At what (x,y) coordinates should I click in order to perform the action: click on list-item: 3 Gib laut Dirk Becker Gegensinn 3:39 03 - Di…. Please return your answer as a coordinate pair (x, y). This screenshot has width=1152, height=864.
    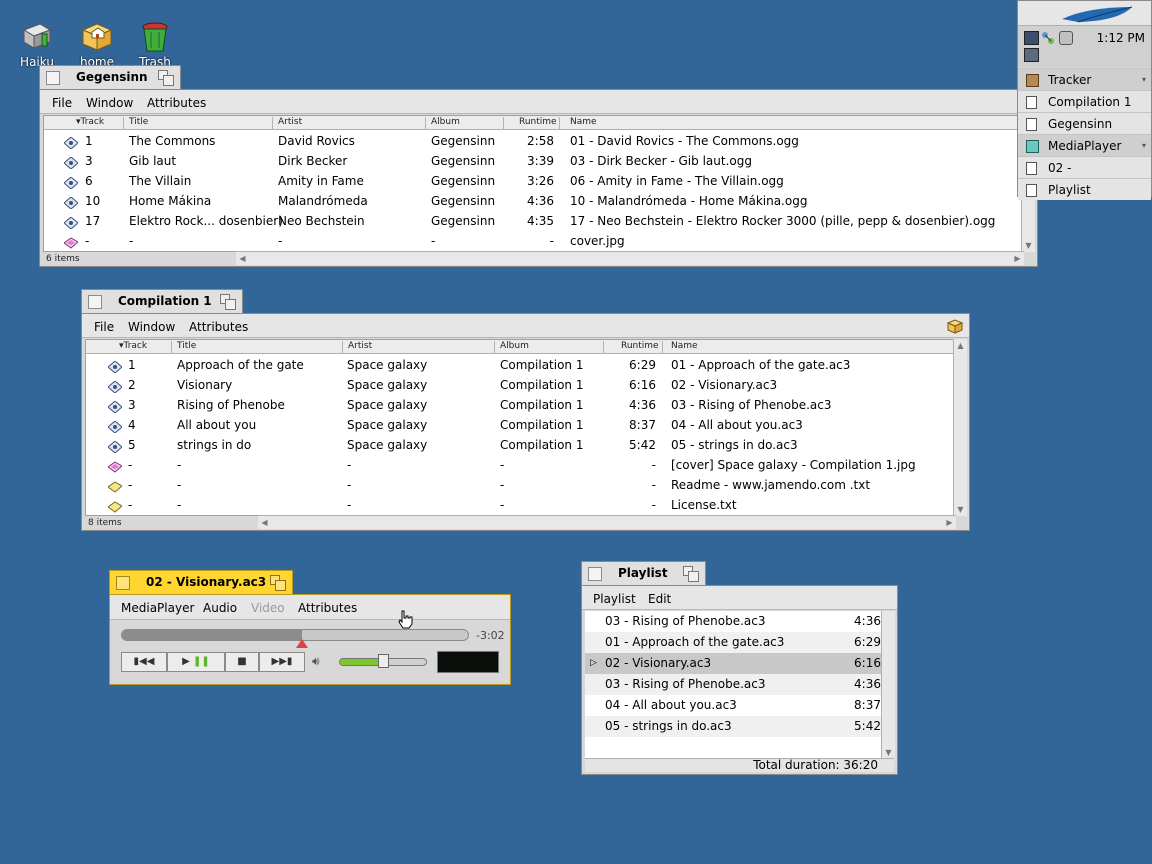
    Looking at the image, I should click on (533, 161).